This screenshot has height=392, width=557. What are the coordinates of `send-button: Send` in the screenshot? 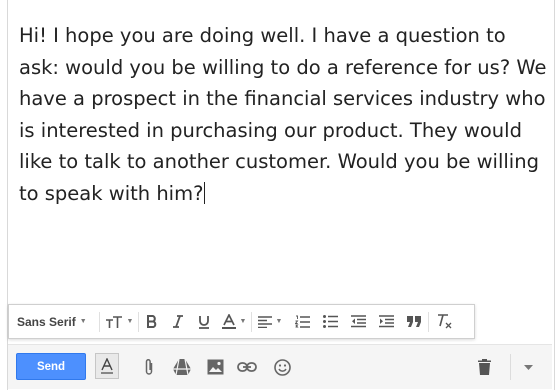 It's located at (51, 366).